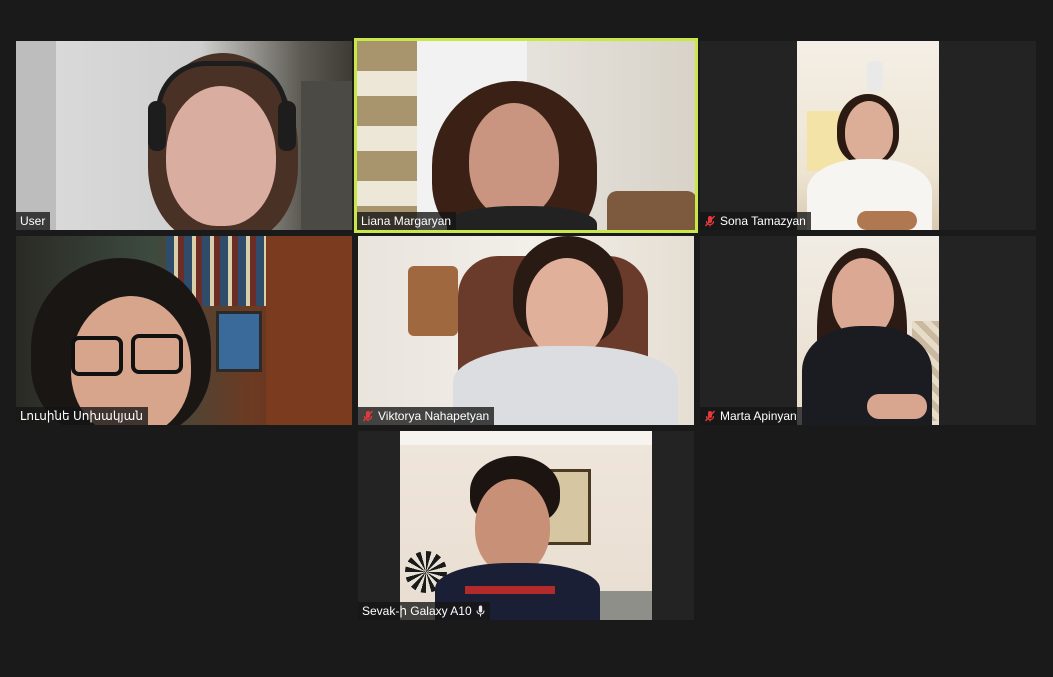 The image size is (1053, 677). I want to click on participant-name: Viktorya Nahapetyan, so click(434, 416).